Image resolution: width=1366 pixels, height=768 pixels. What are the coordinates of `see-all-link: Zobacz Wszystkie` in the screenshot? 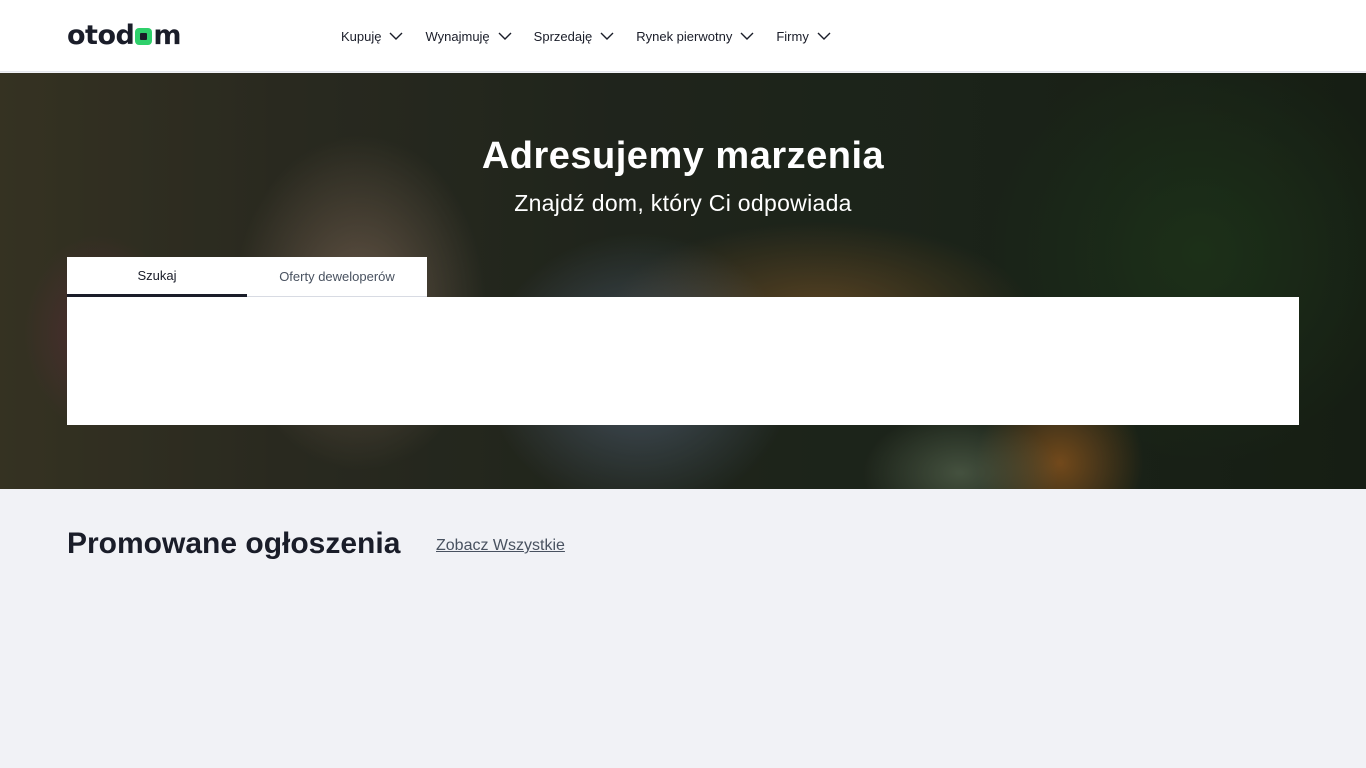 It's located at (500, 546).